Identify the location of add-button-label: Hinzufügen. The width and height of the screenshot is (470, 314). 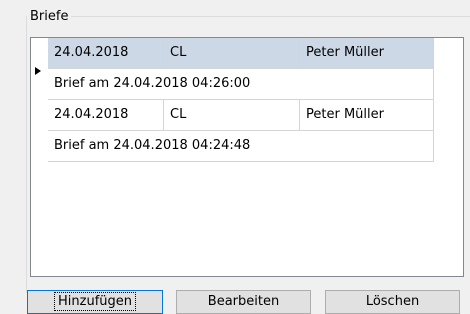
(95, 301).